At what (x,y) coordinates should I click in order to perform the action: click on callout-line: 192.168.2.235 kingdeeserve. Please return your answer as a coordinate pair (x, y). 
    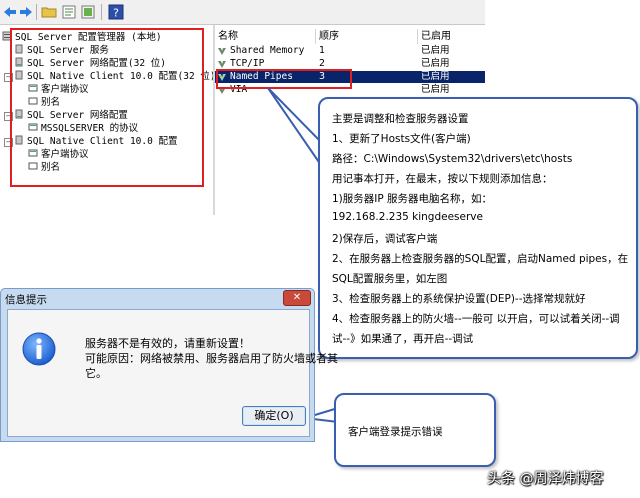
    Looking at the image, I should click on (407, 217).